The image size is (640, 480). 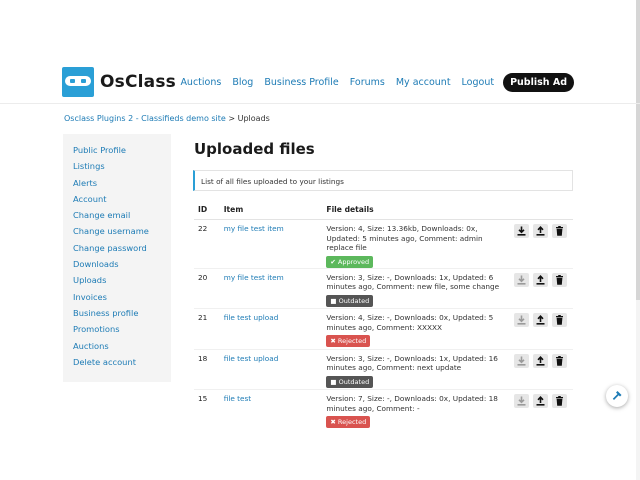 I want to click on page-title: Uploaded files, so click(x=254, y=149).